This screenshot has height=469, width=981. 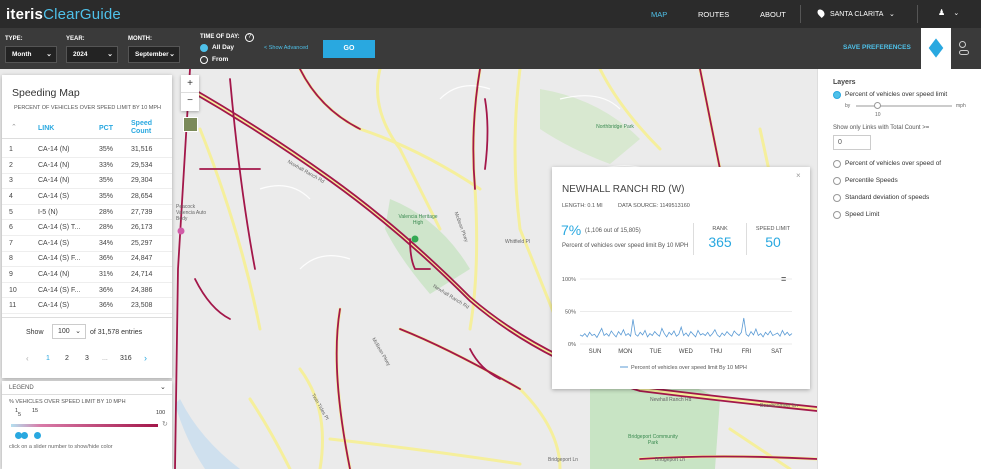 What do you see at coordinates (87, 181) in the screenshot?
I see `table-row: 3 CA-14 (N) 35% 29,304` at bounding box center [87, 181].